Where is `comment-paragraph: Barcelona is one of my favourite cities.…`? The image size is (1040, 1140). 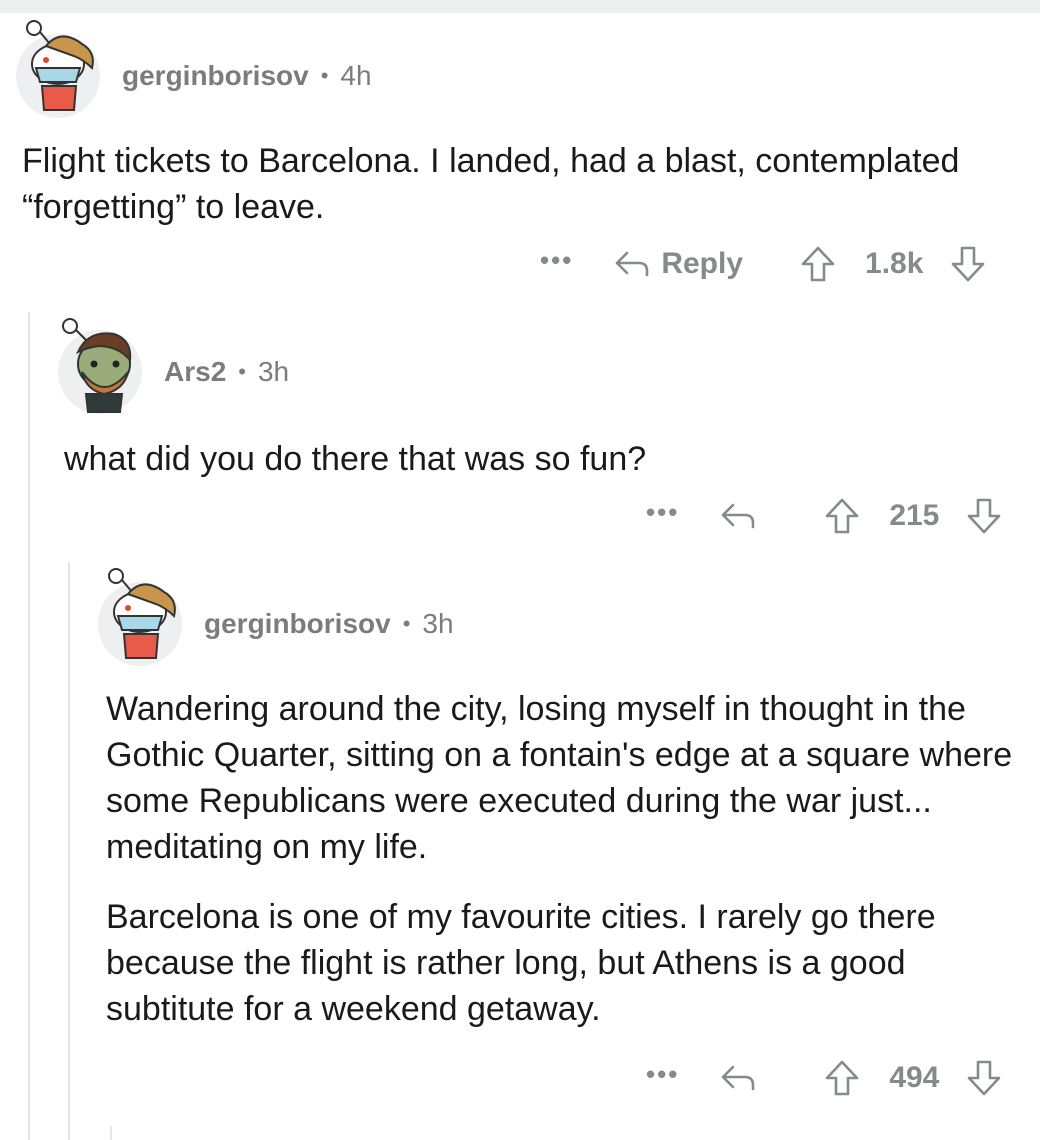 comment-paragraph: Barcelona is one of my favourite cities.… is located at coordinates (521, 963).